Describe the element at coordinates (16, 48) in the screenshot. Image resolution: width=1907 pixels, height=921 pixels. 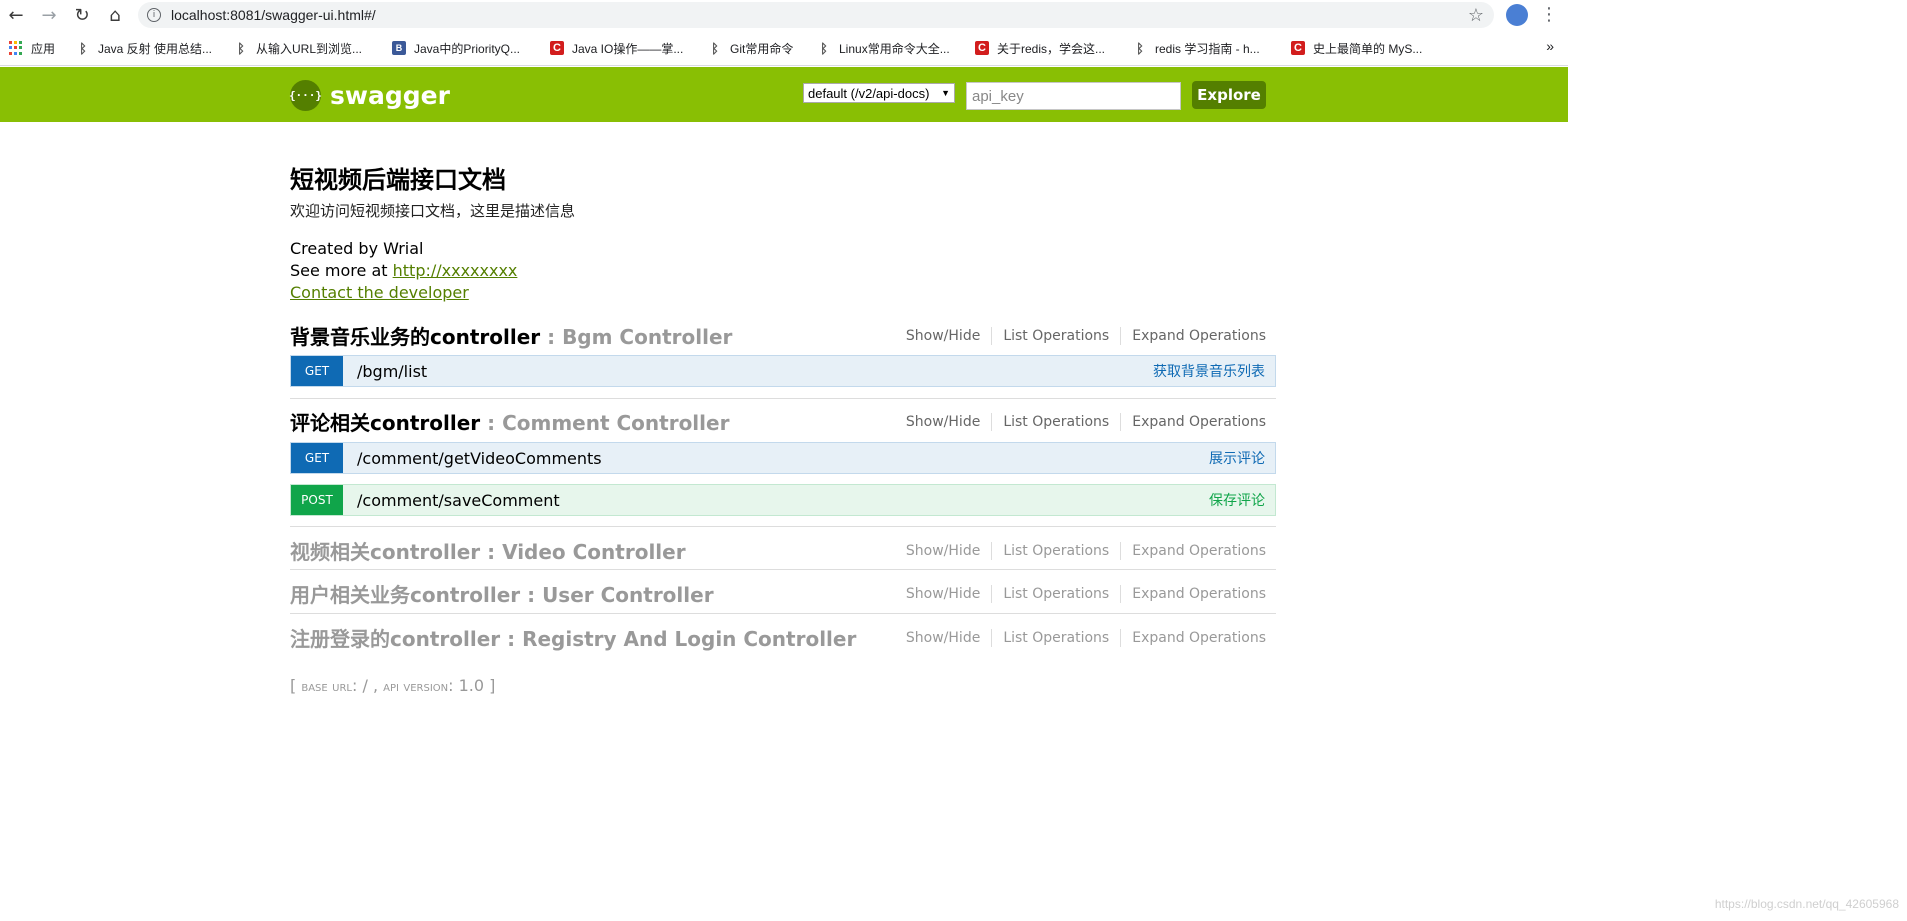
I see `apps-grid-icon` at that location.